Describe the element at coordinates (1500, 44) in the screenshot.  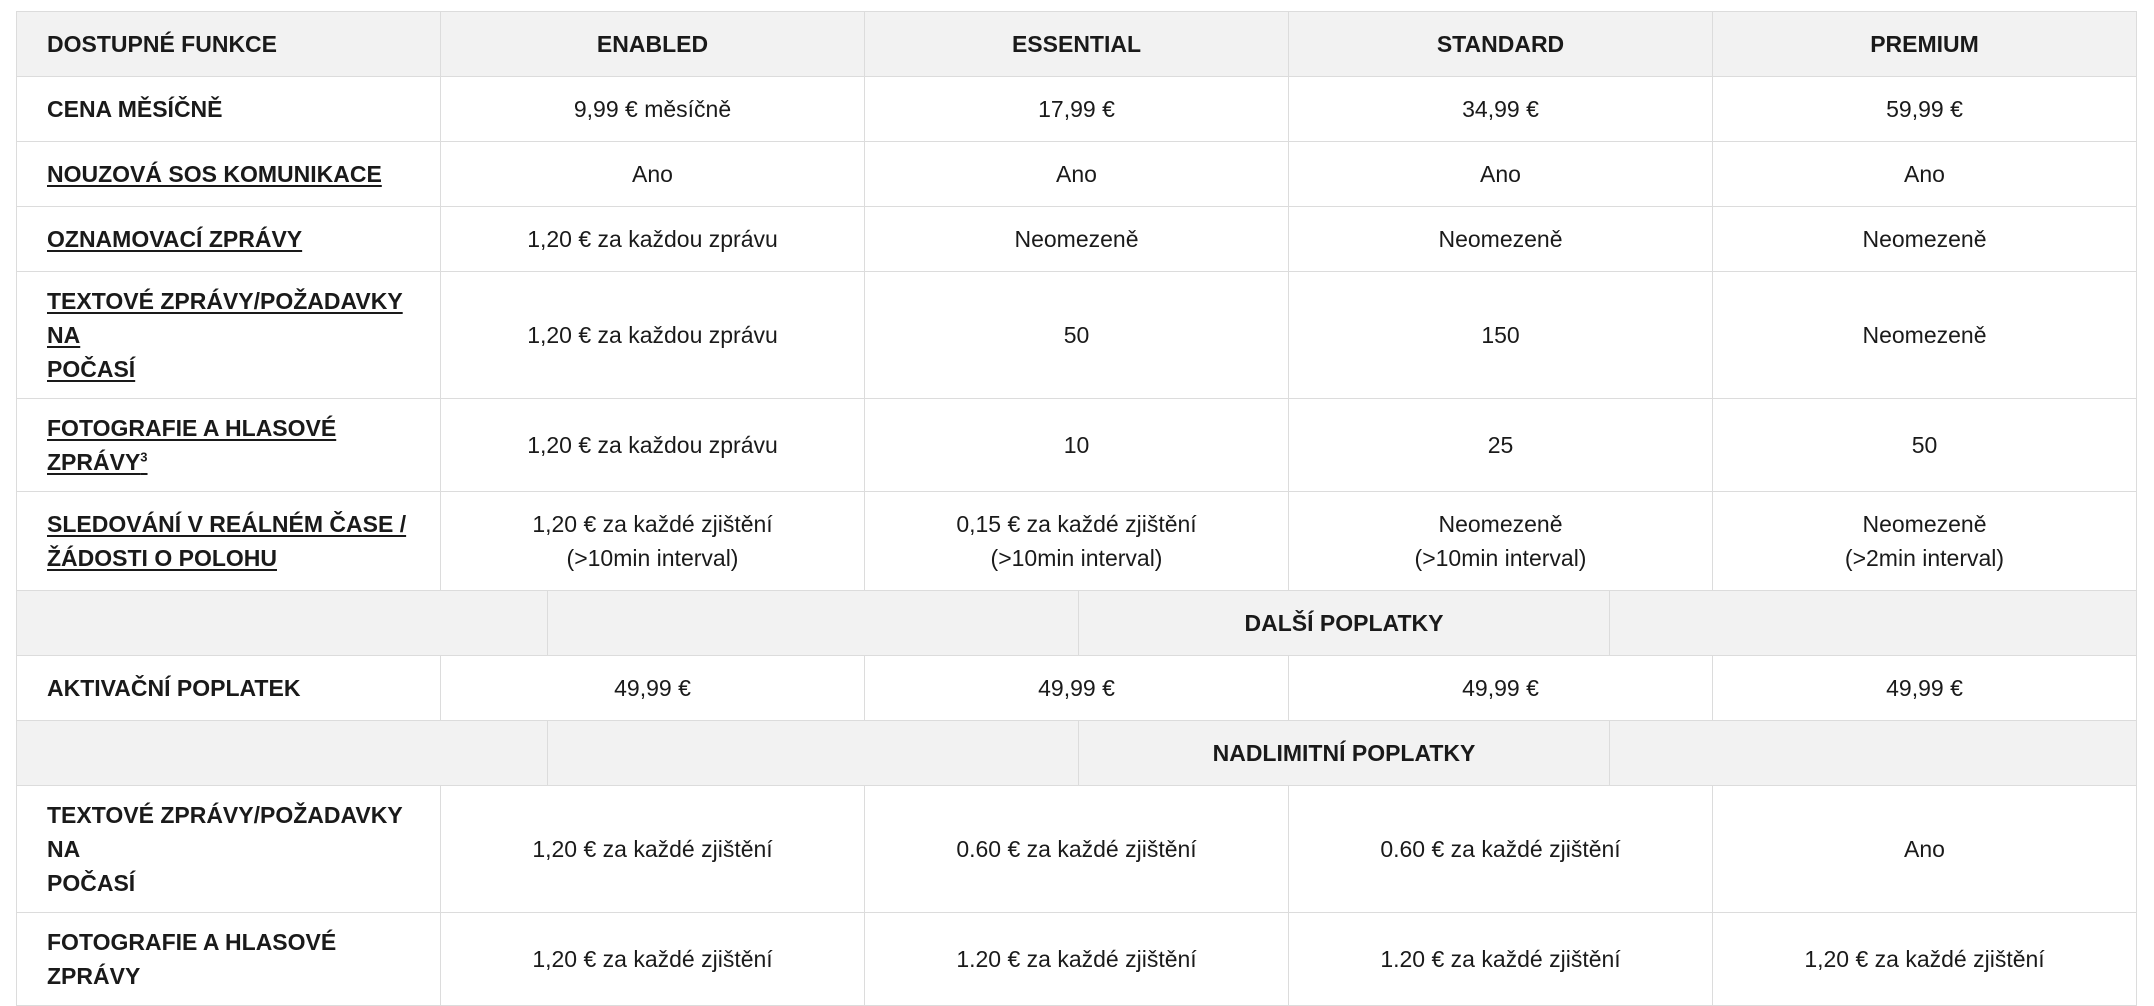
I see `plan-header-standard: STANDARD` at that location.